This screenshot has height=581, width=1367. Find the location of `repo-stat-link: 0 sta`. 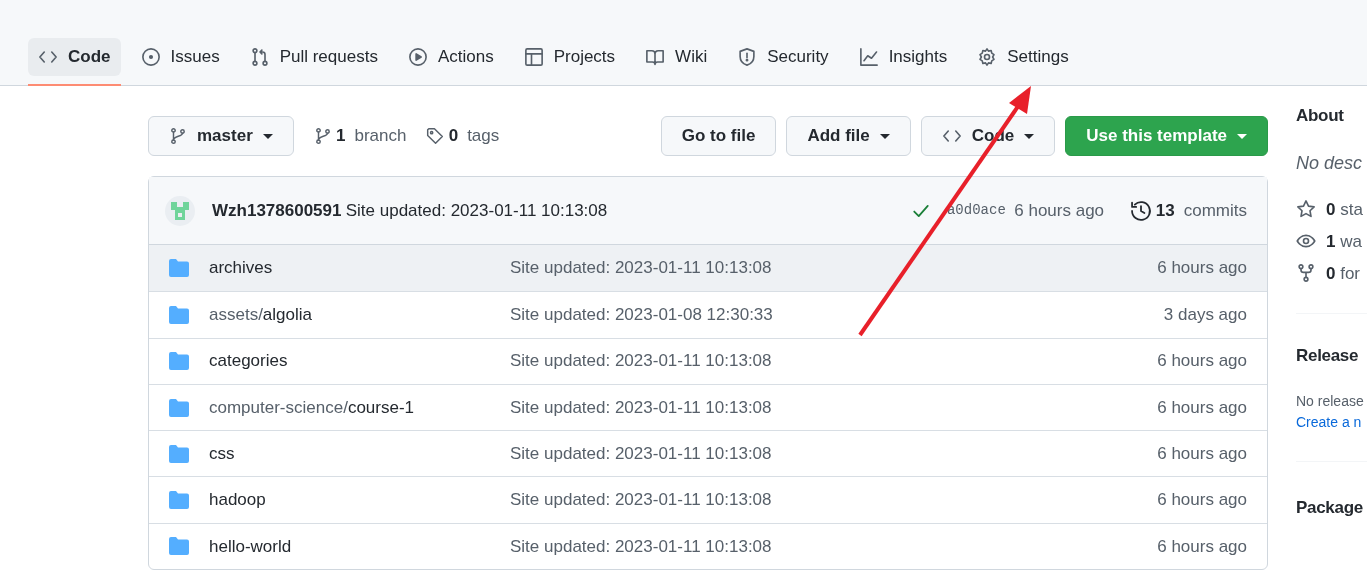

repo-stat-link: 0 sta is located at coordinates (1331, 209).